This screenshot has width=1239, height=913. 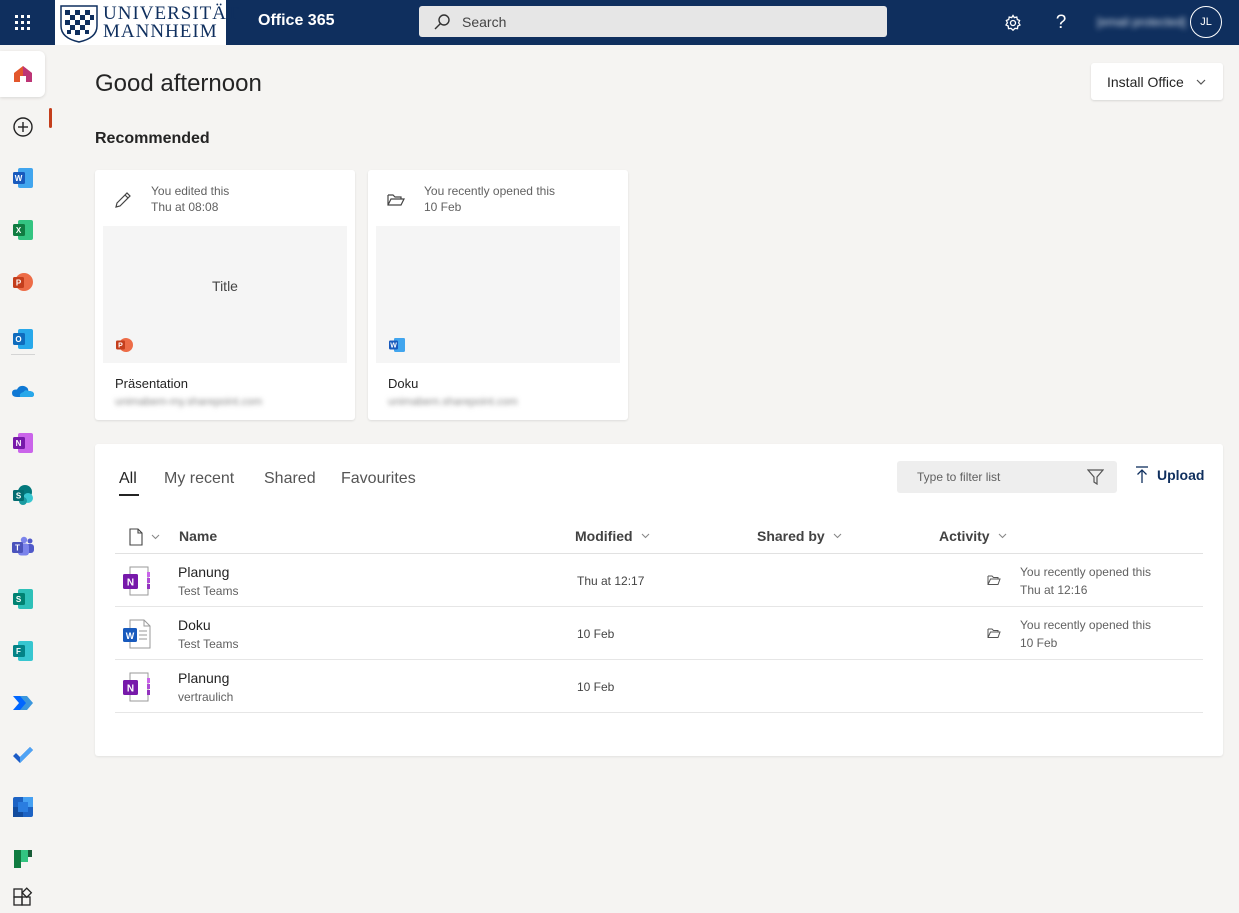 I want to click on rail-item-excel: X, so click(x=22, y=230).